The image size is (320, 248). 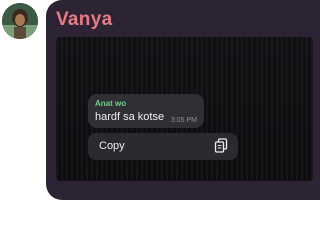 What do you see at coordinates (163, 146) in the screenshot?
I see `context-menu: Copy` at bounding box center [163, 146].